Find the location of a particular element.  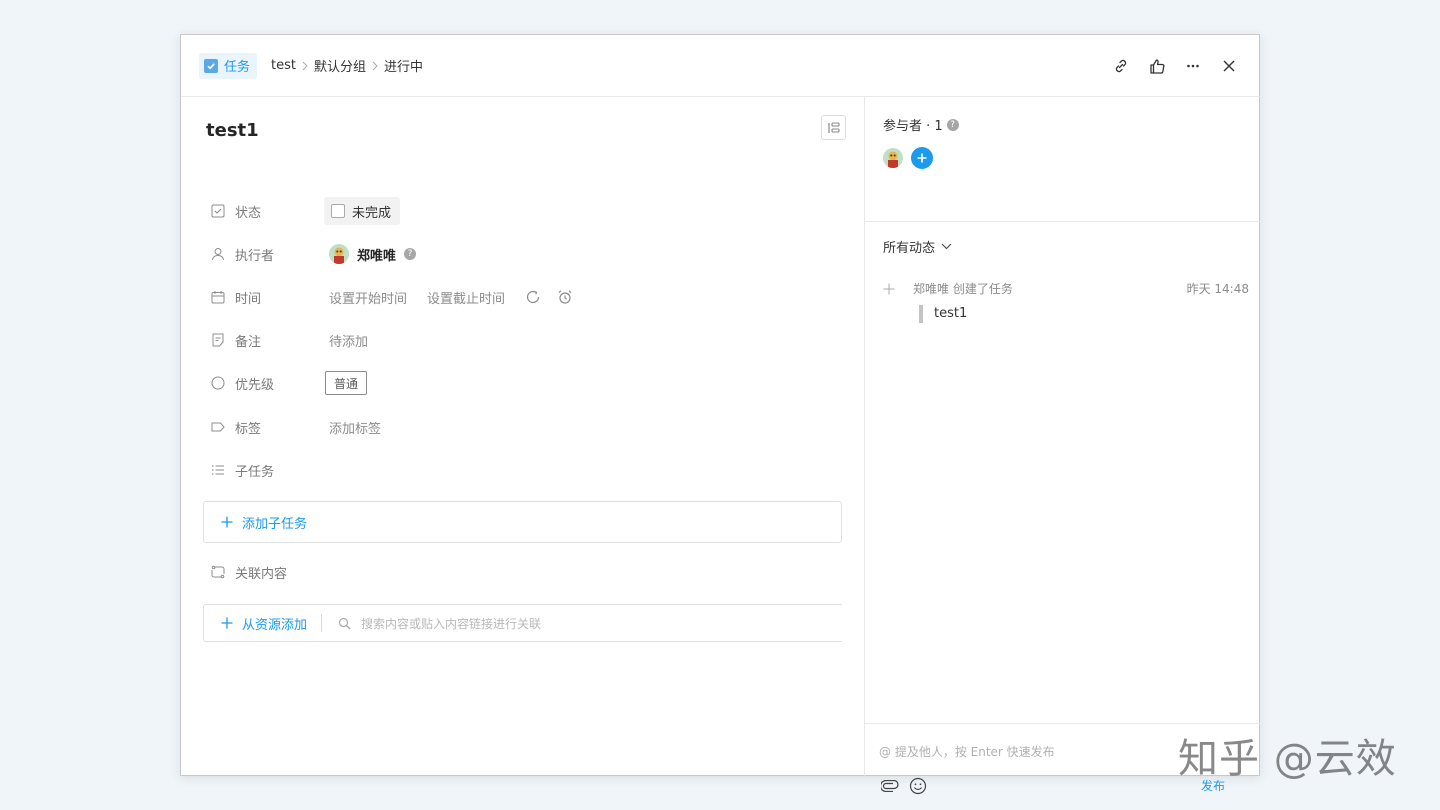

related-search-placeholder: 搜索内容或贴入内容链接进行关联 is located at coordinates (451, 623).